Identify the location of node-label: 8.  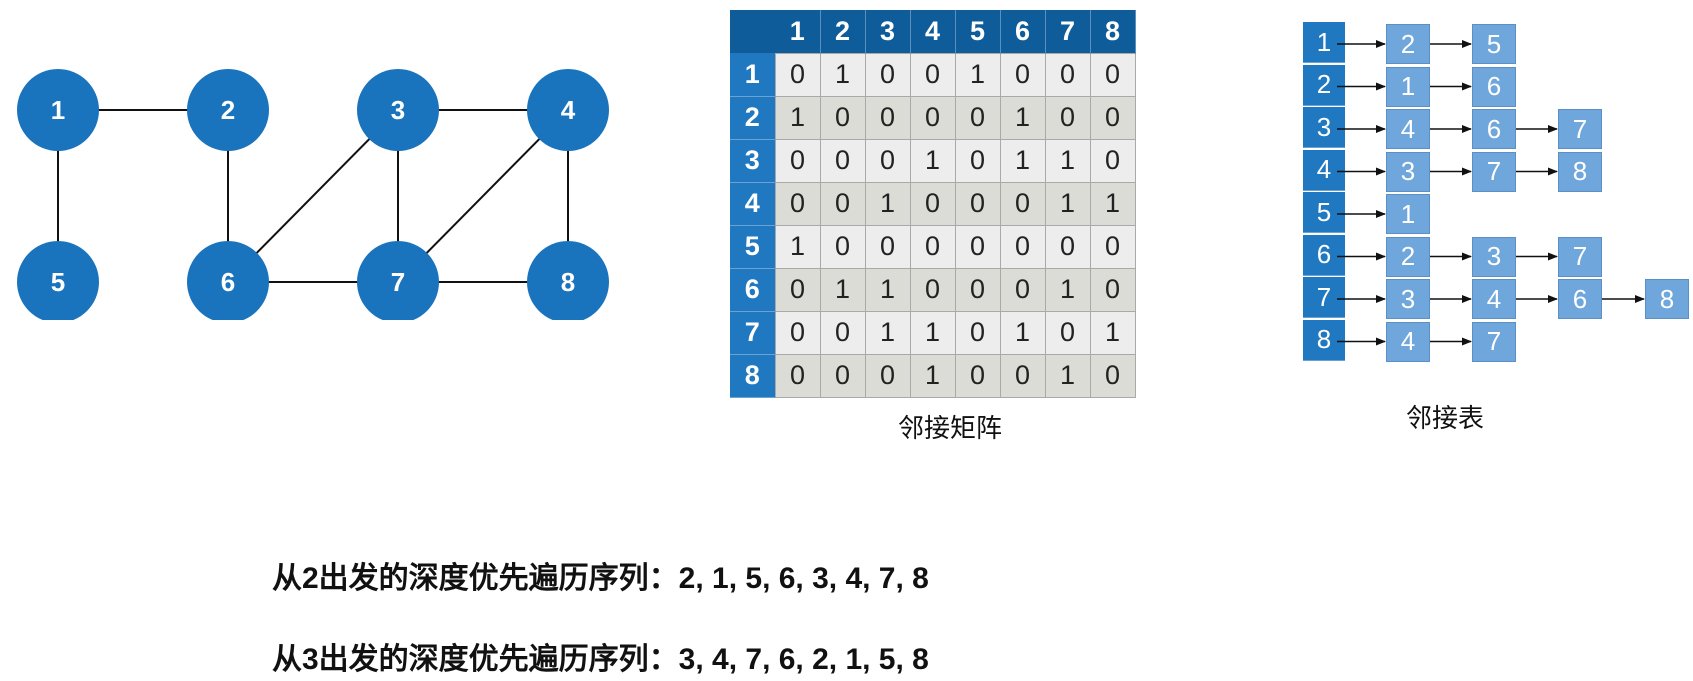
(568, 282).